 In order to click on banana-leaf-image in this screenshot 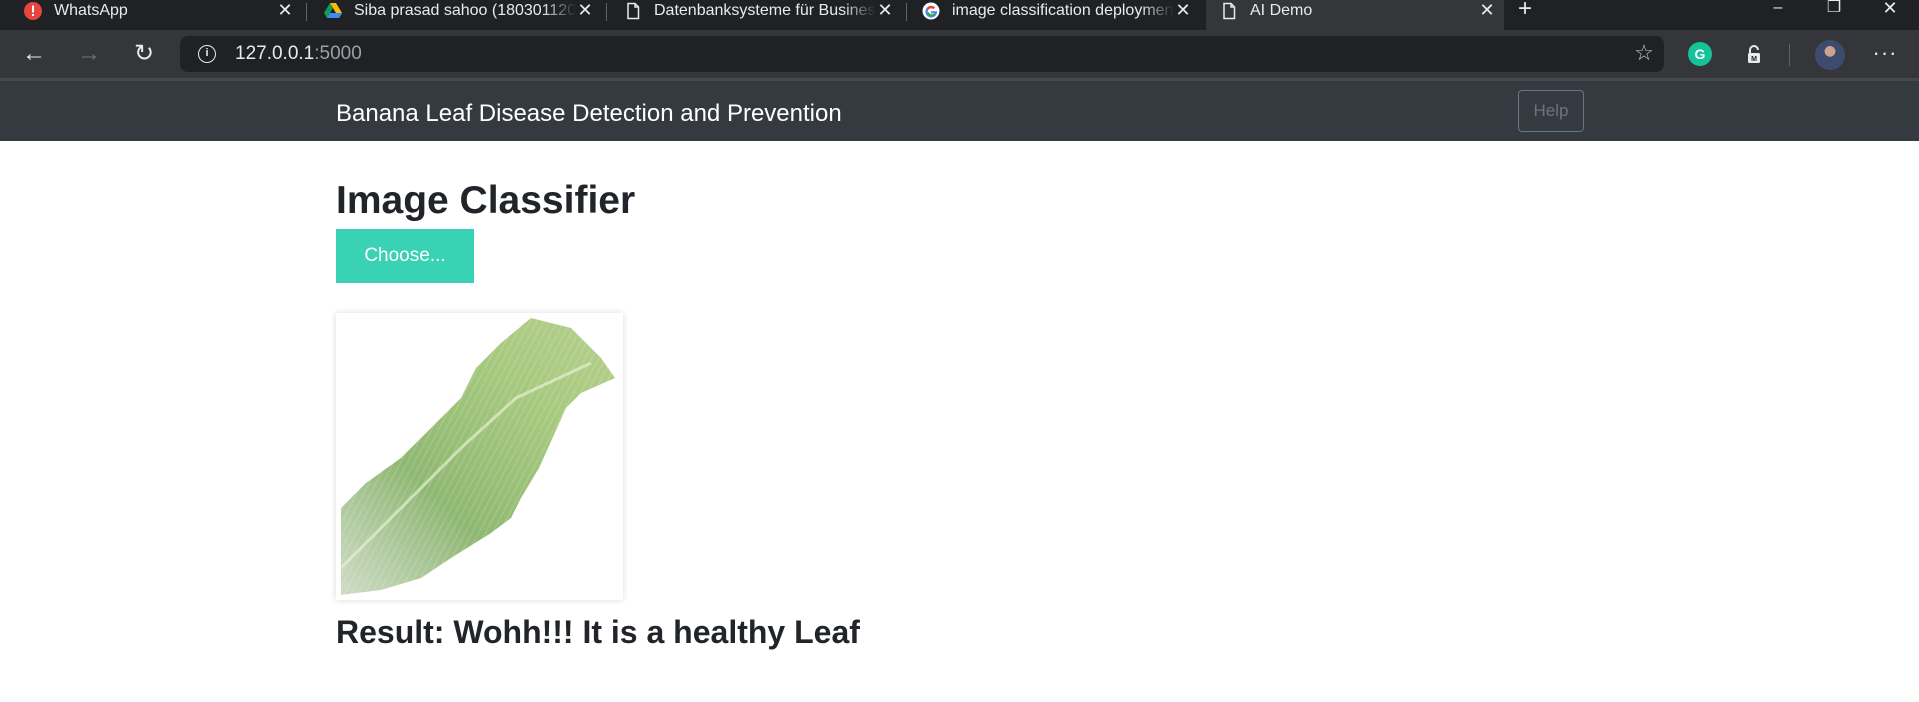, I will do `click(478, 456)`.